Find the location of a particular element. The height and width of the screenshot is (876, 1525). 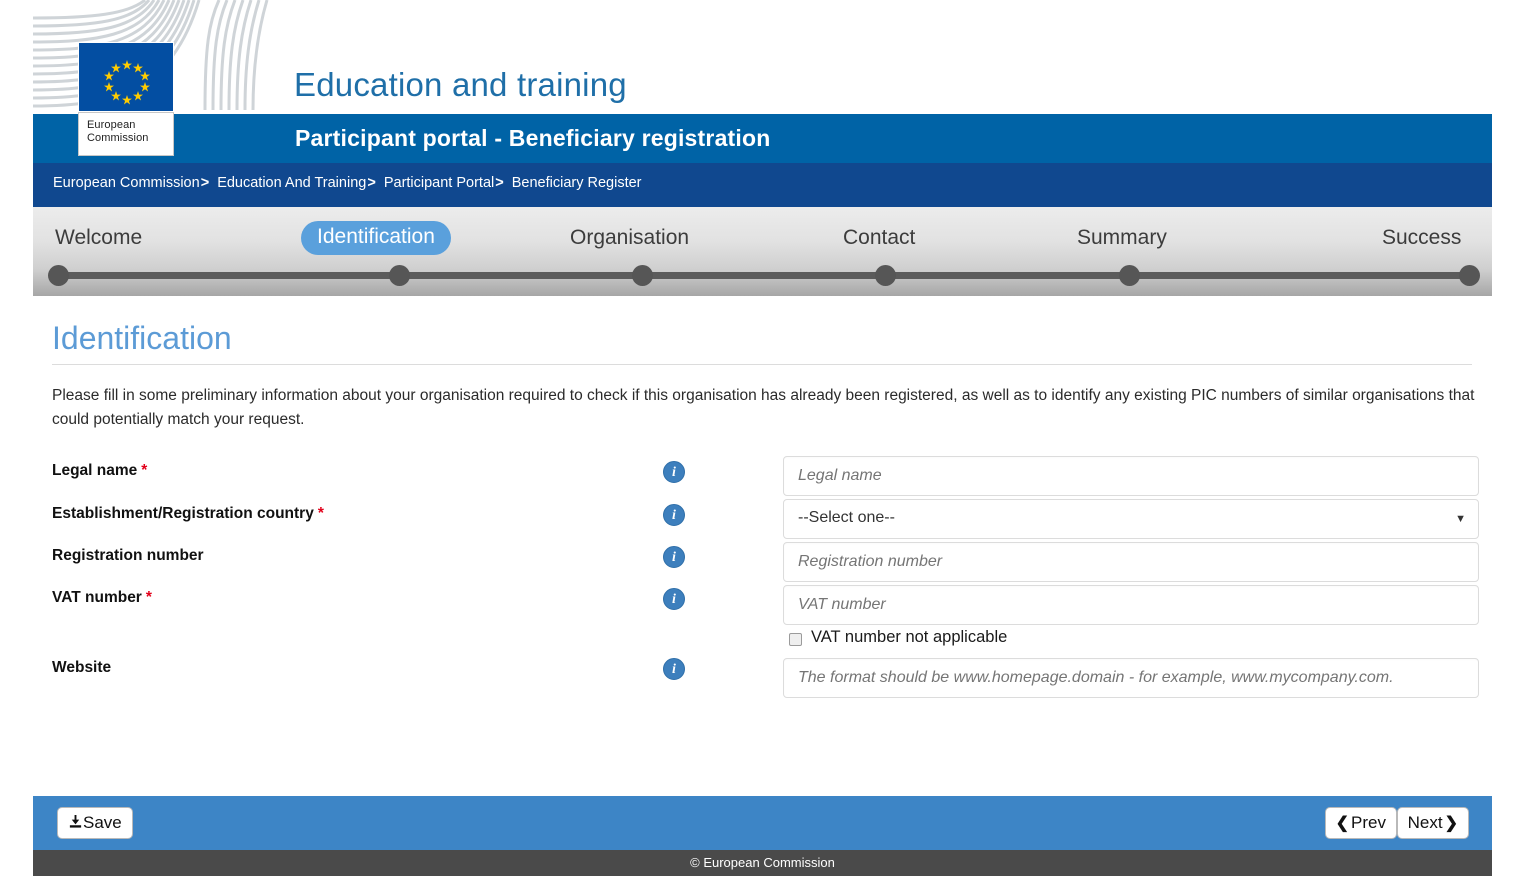

stepper-track is located at coordinates (762, 275).